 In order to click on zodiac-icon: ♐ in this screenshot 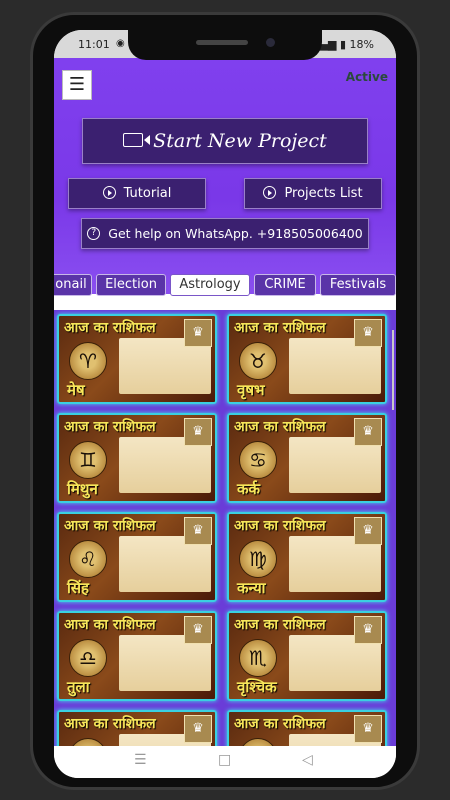, I will do `click(88, 742)`.